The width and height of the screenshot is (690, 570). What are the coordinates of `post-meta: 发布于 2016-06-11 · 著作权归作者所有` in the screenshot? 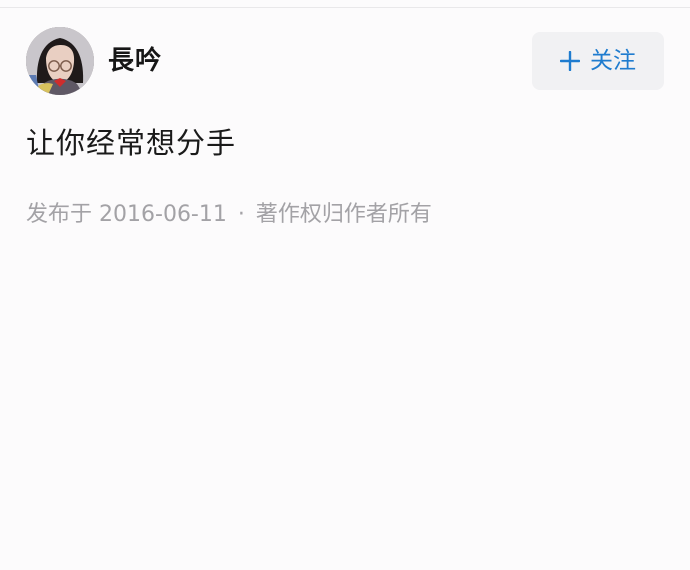 It's located at (229, 215).